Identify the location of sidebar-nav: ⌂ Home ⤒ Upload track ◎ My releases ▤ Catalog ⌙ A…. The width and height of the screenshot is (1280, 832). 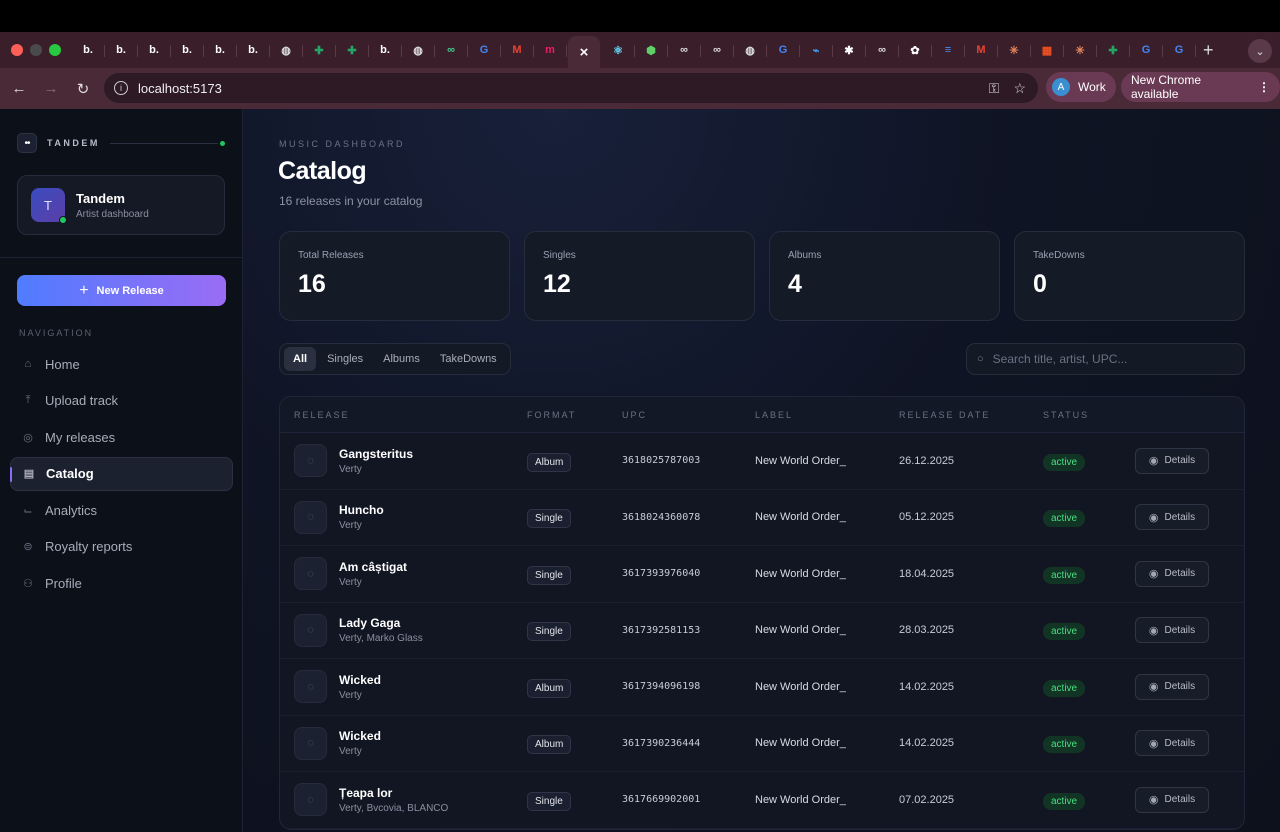
(121, 475).